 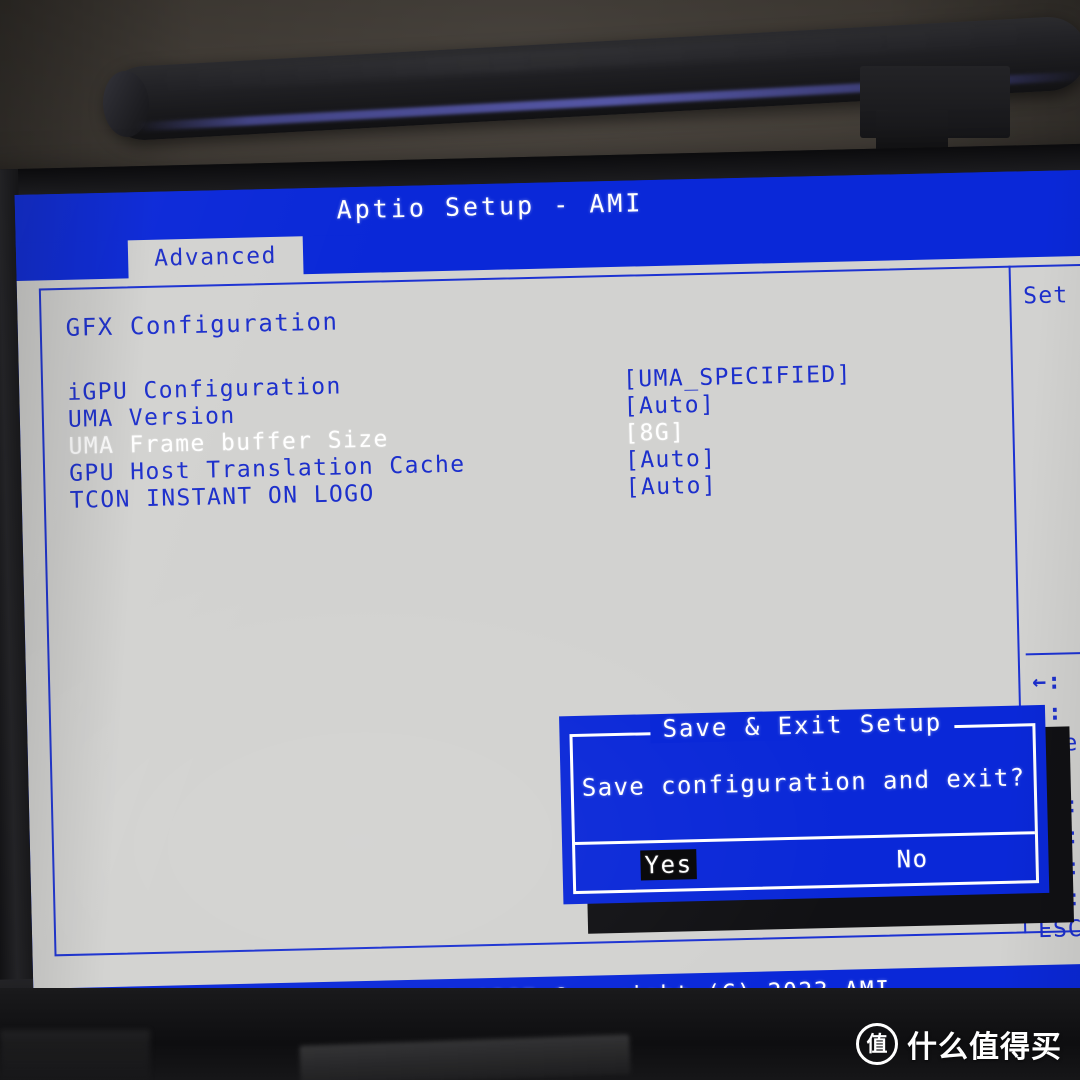 I want to click on watermark-logo-icon: 值, so click(x=877, y=1044).